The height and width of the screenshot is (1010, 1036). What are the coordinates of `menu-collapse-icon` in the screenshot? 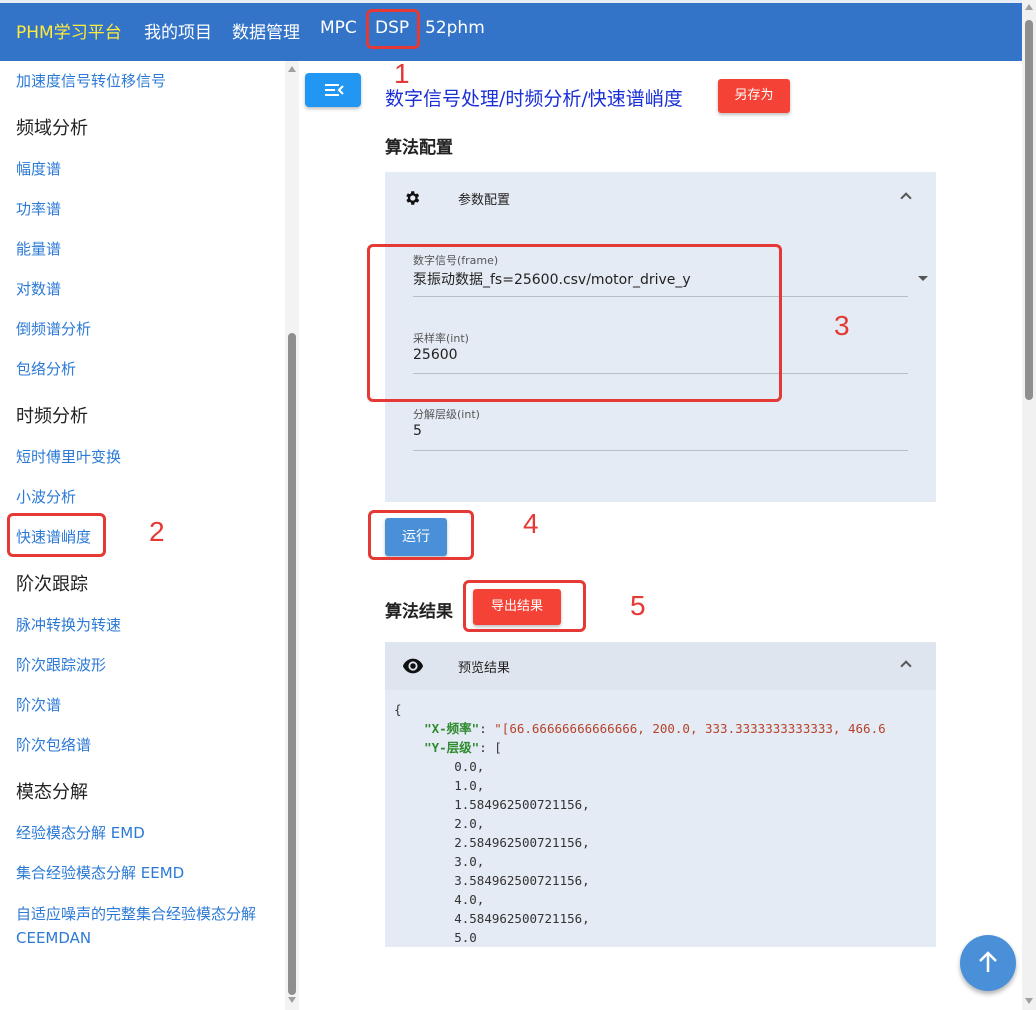 It's located at (334, 90).